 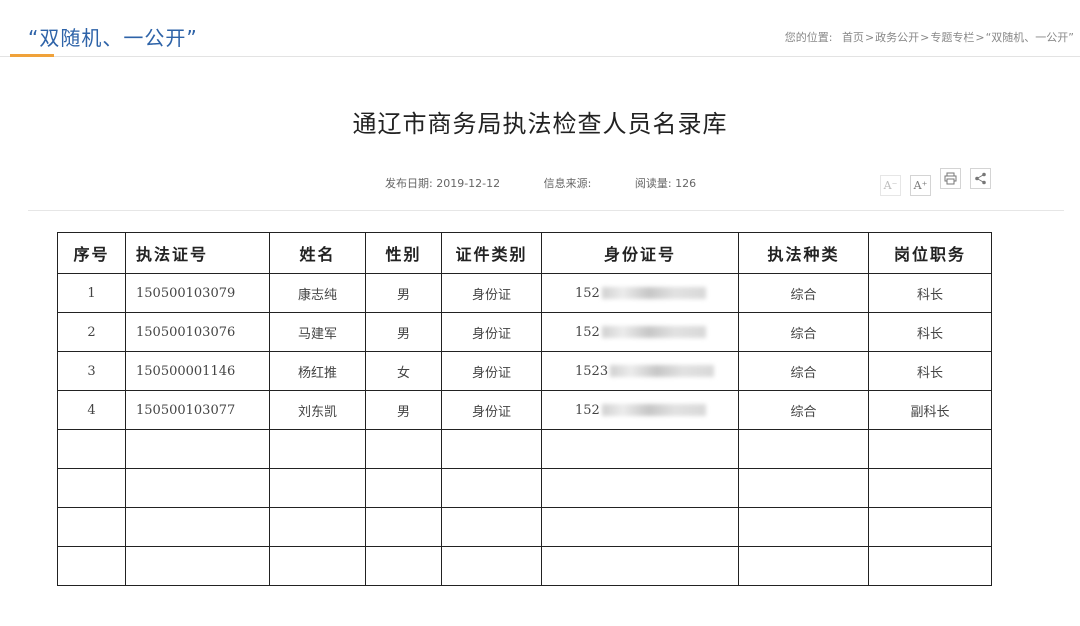 I want to click on column-header-cert-number: 执法证号, so click(x=197, y=253).